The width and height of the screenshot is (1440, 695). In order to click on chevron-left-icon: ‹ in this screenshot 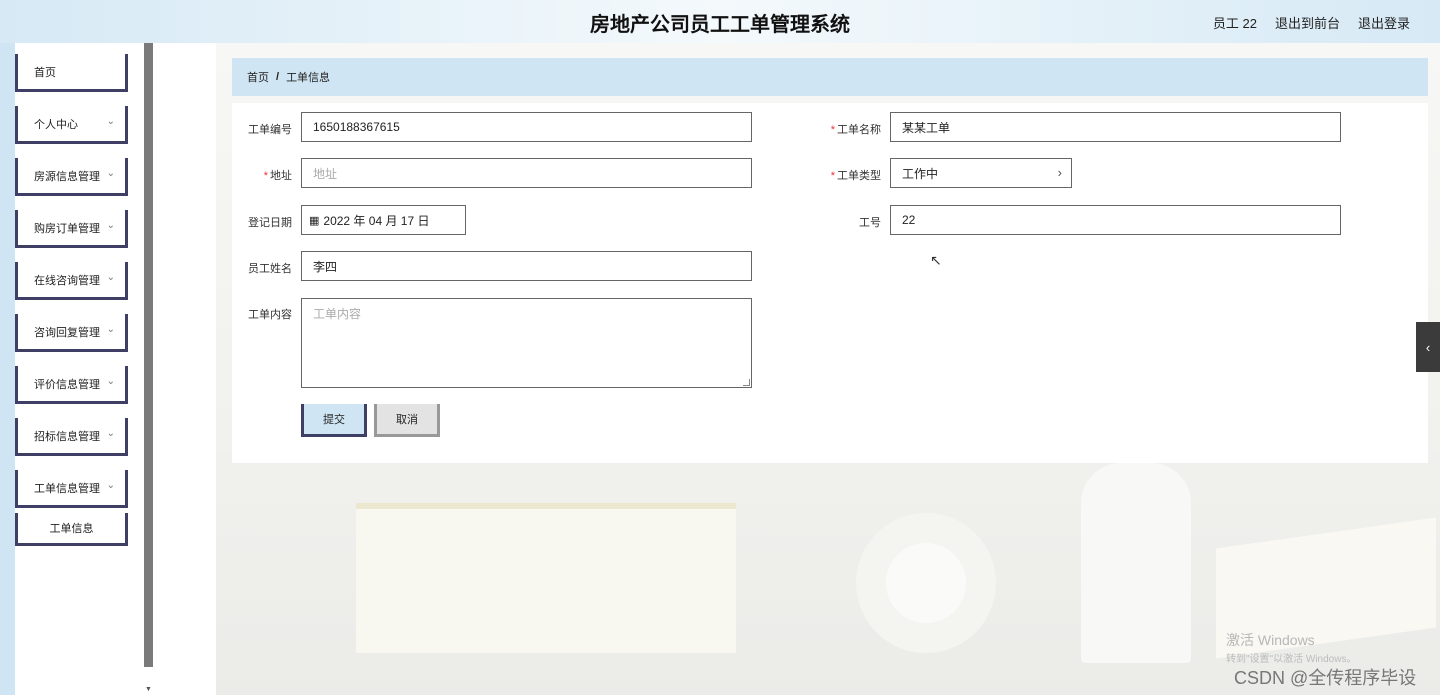, I will do `click(1428, 347)`.